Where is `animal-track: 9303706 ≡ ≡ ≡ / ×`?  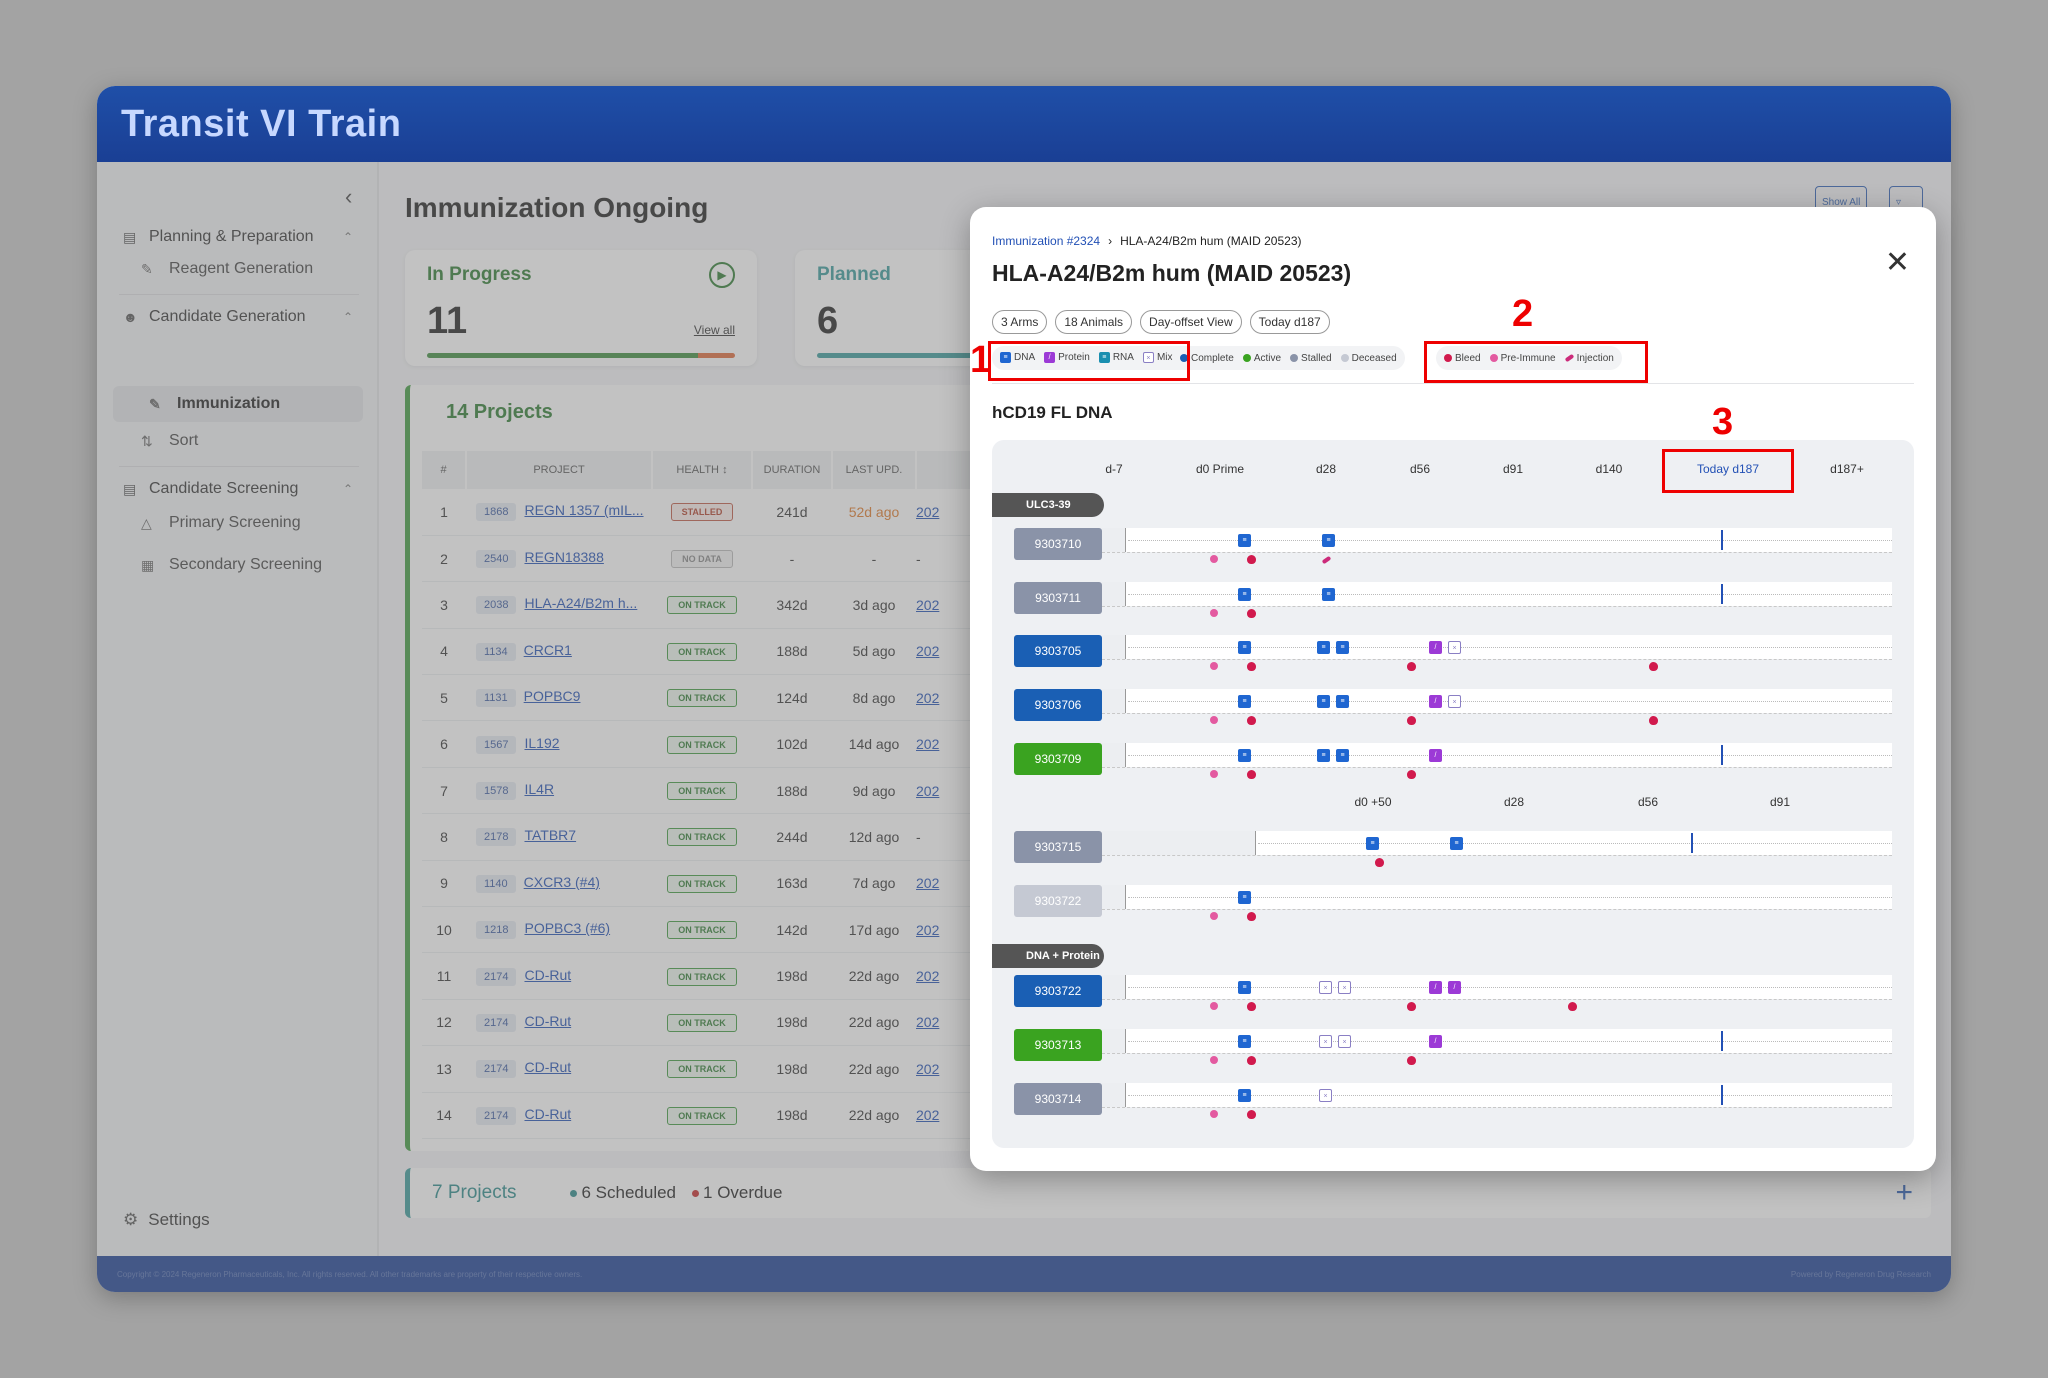 animal-track: 9303706 ≡ ≡ ≡ / × is located at coordinates (1453, 707).